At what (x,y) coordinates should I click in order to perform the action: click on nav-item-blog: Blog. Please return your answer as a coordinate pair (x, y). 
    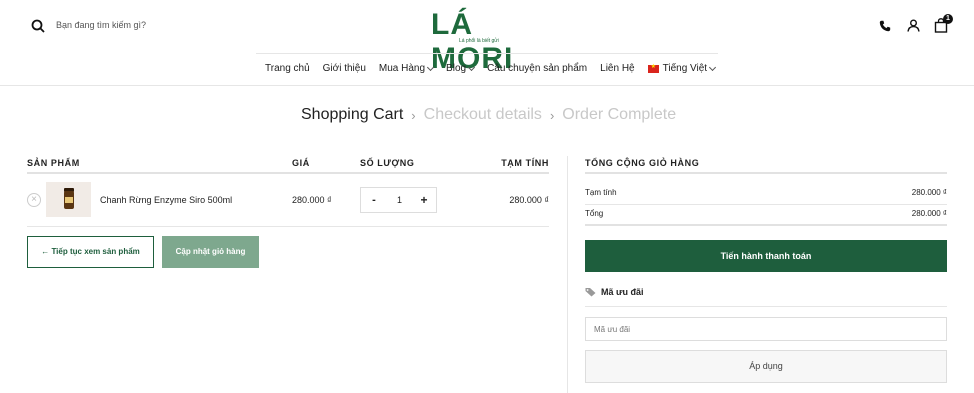
    Looking at the image, I should click on (461, 68).